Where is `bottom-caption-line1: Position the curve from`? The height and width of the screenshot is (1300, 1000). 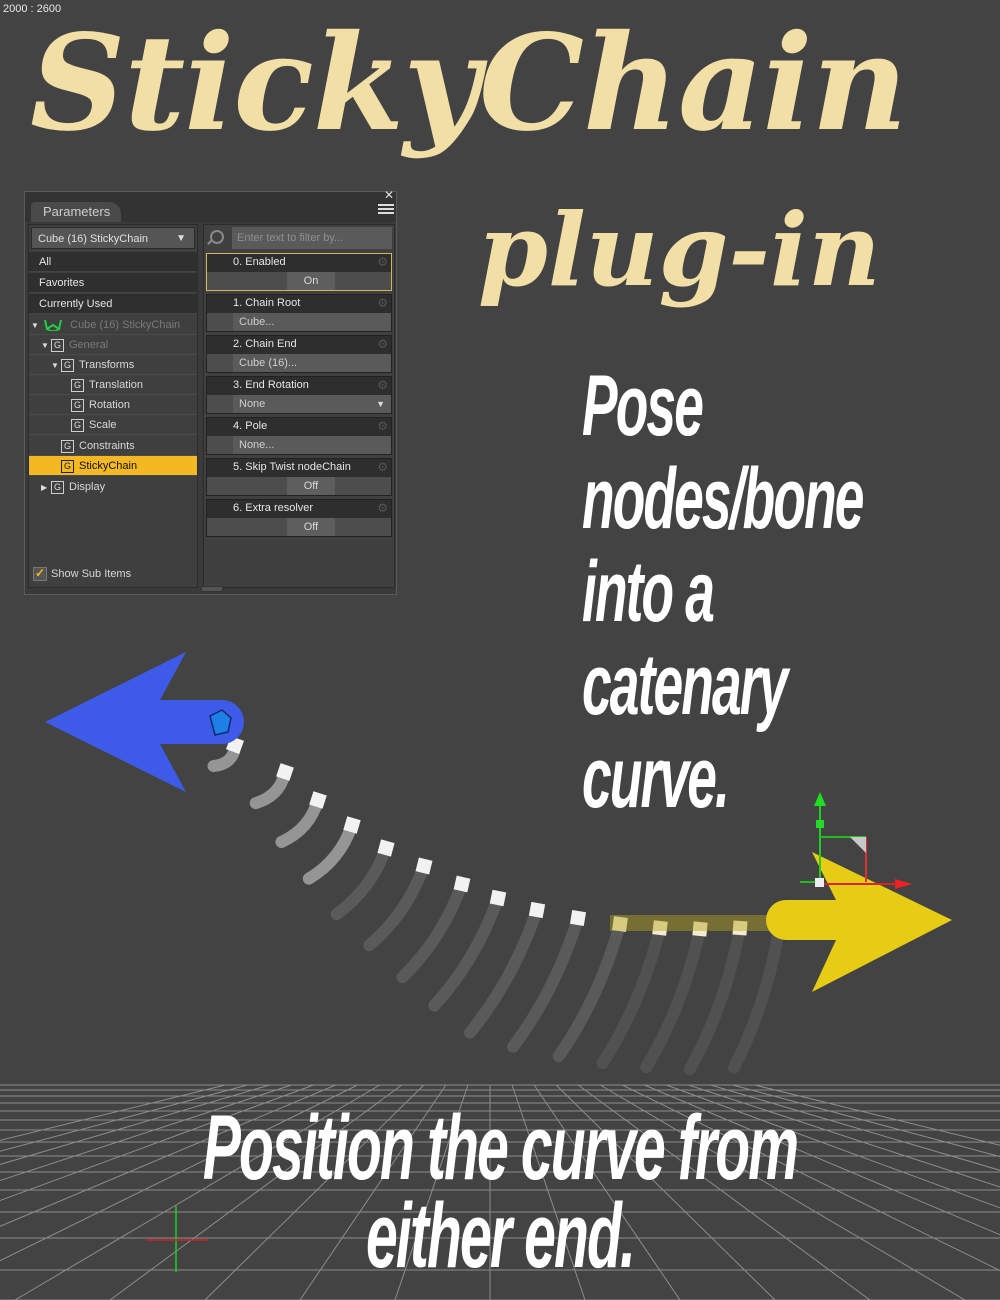
bottom-caption-line1: Position the curve from is located at coordinates (500, 1148).